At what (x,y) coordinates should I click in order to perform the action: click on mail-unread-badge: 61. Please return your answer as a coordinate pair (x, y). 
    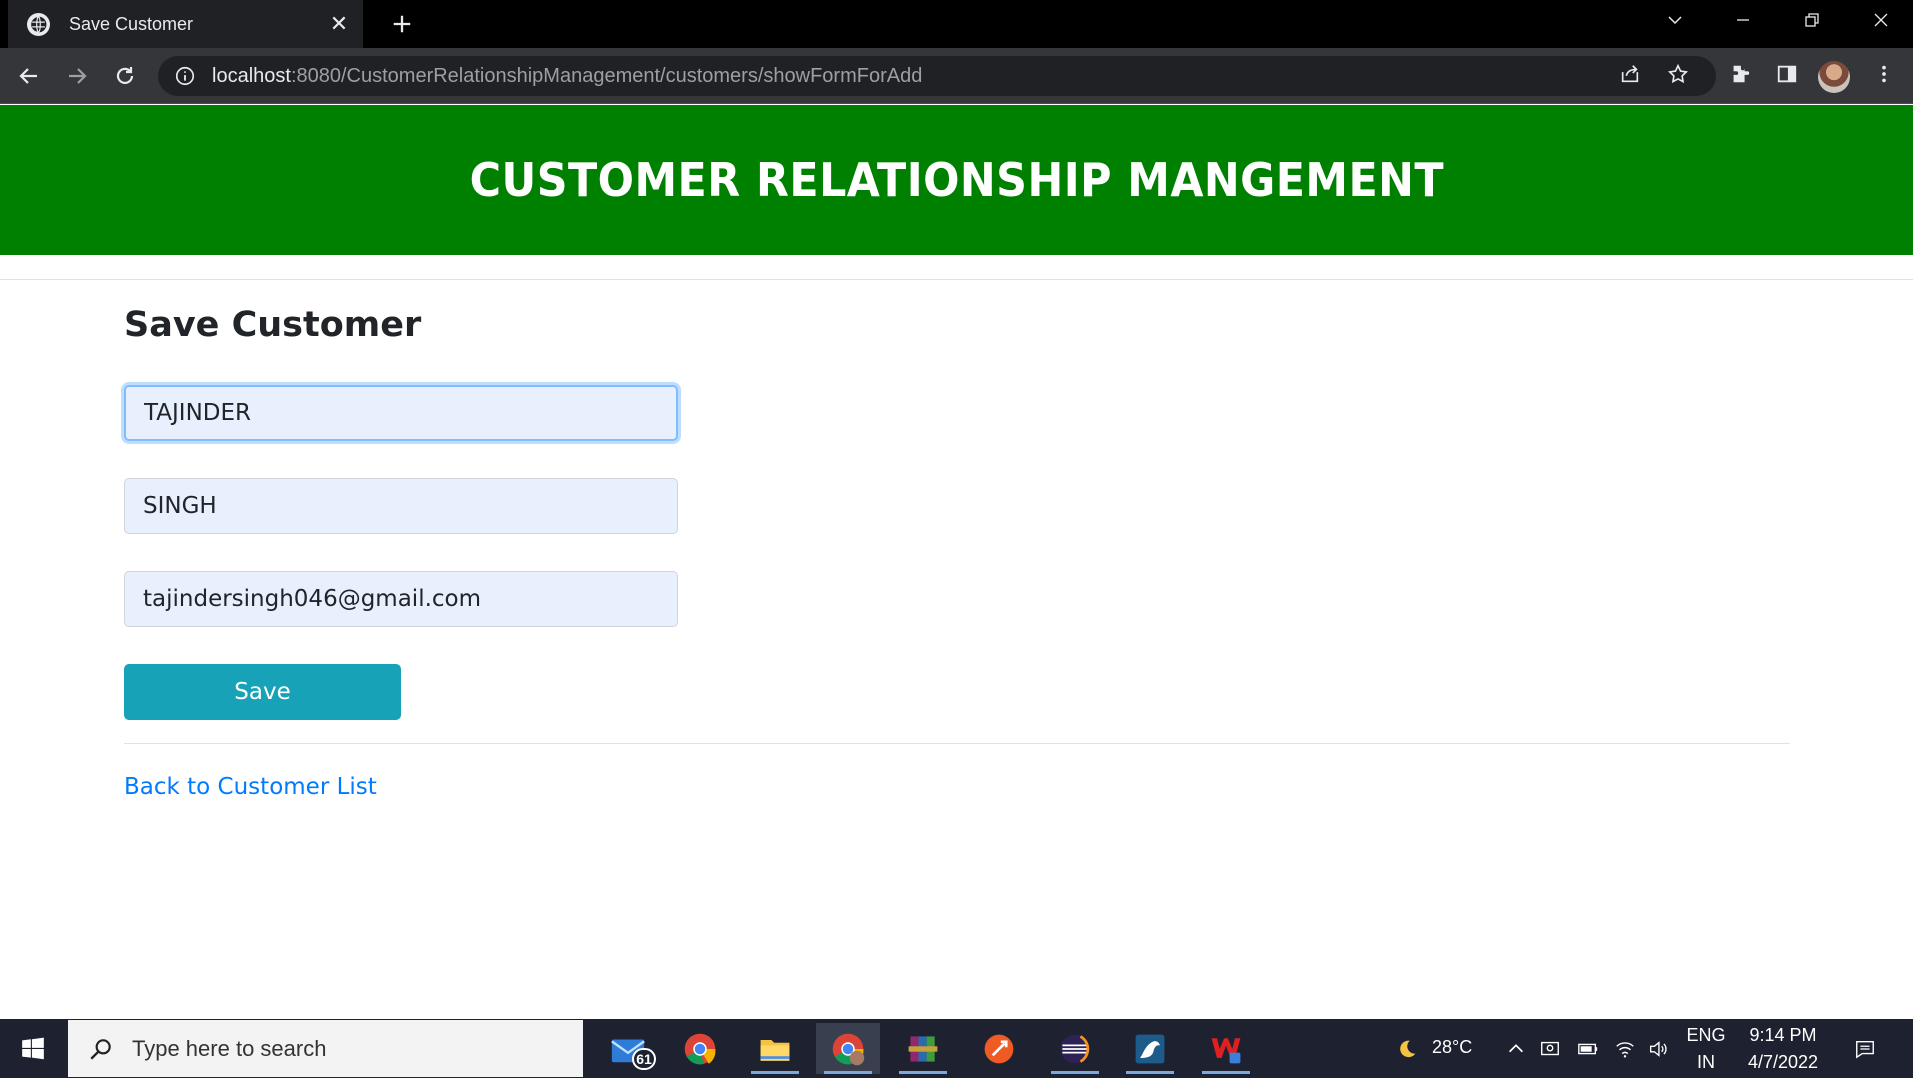
    Looking at the image, I should click on (644, 1059).